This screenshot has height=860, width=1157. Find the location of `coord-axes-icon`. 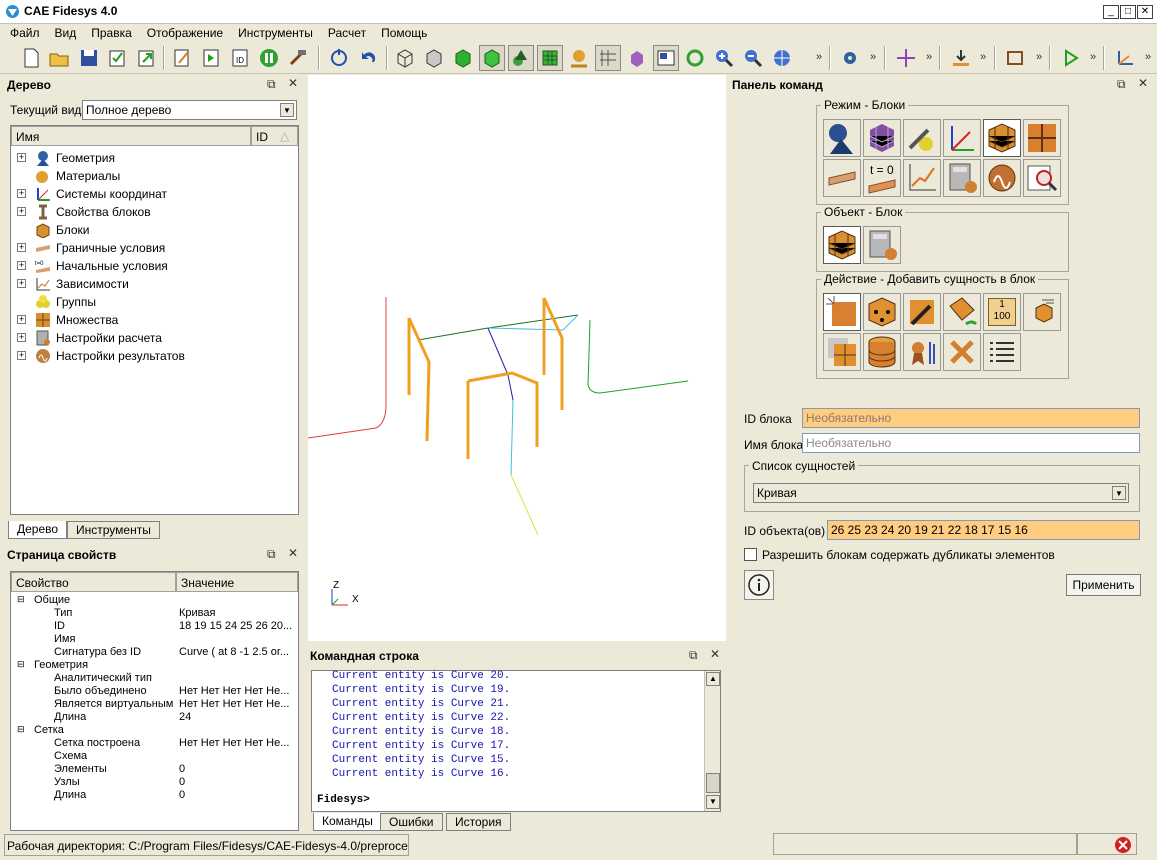

coord-axes-icon is located at coordinates (1125, 58).